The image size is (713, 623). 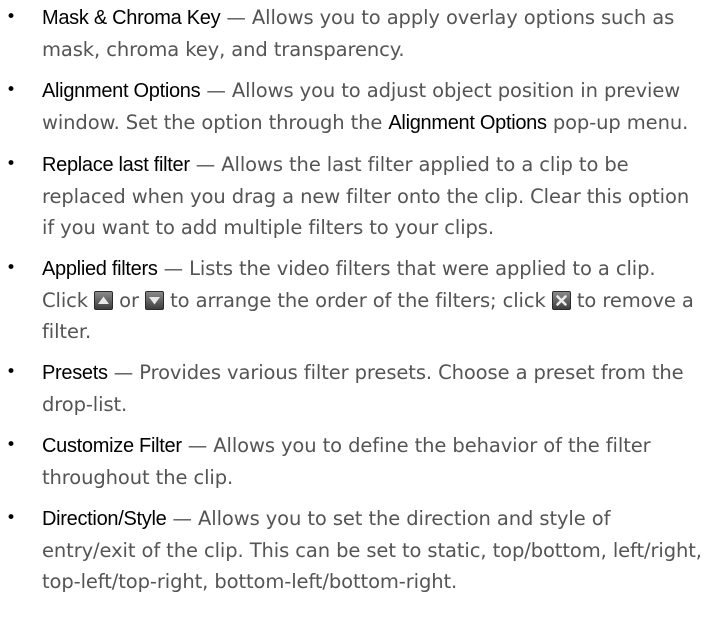 What do you see at coordinates (104, 519) in the screenshot?
I see `term-direction-style: Direction/Style` at bounding box center [104, 519].